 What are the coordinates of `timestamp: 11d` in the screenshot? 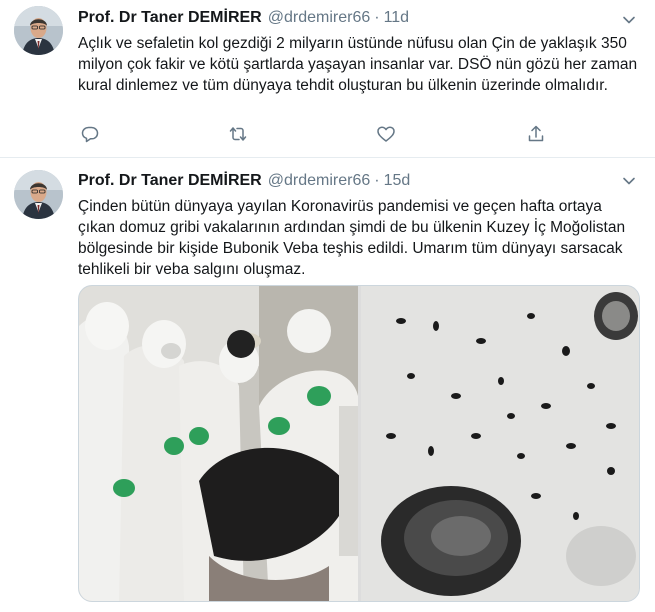 It's located at (397, 18).